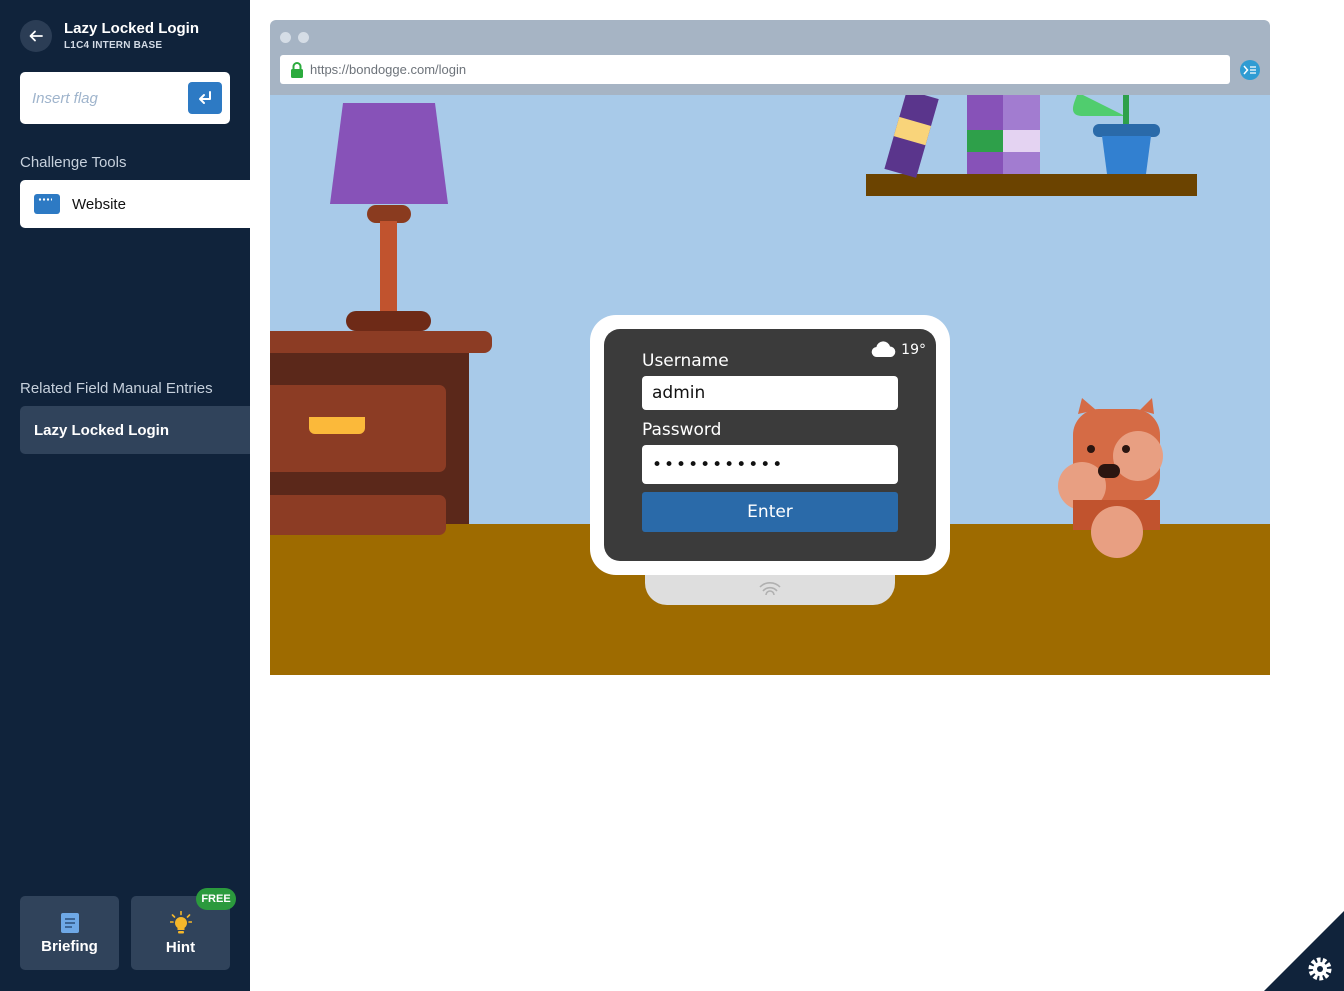 The image size is (1344, 991). I want to click on password-label: Password, so click(682, 430).